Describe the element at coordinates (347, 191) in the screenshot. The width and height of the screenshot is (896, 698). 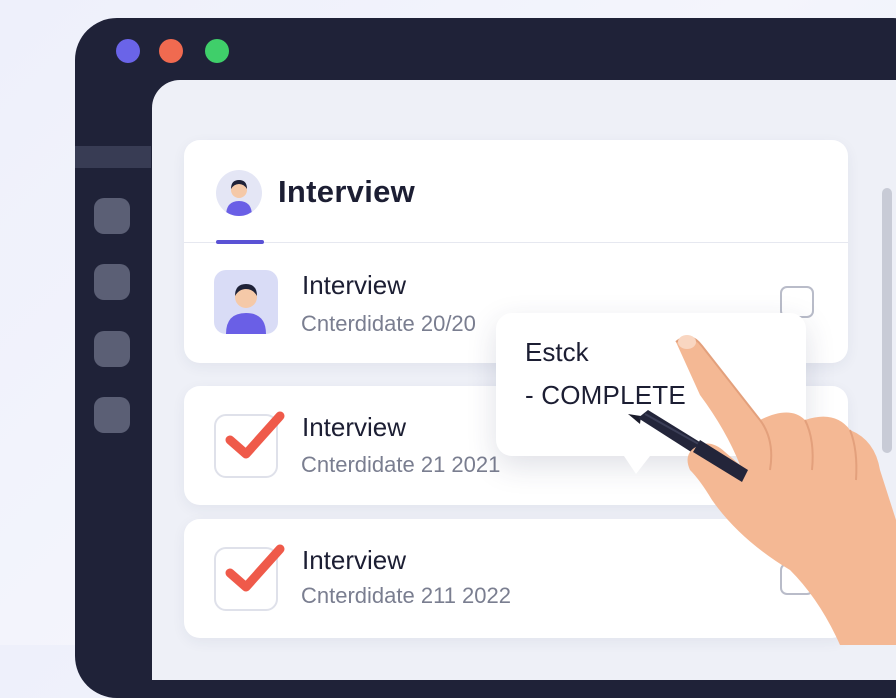
I see `page-title: Interview` at that location.